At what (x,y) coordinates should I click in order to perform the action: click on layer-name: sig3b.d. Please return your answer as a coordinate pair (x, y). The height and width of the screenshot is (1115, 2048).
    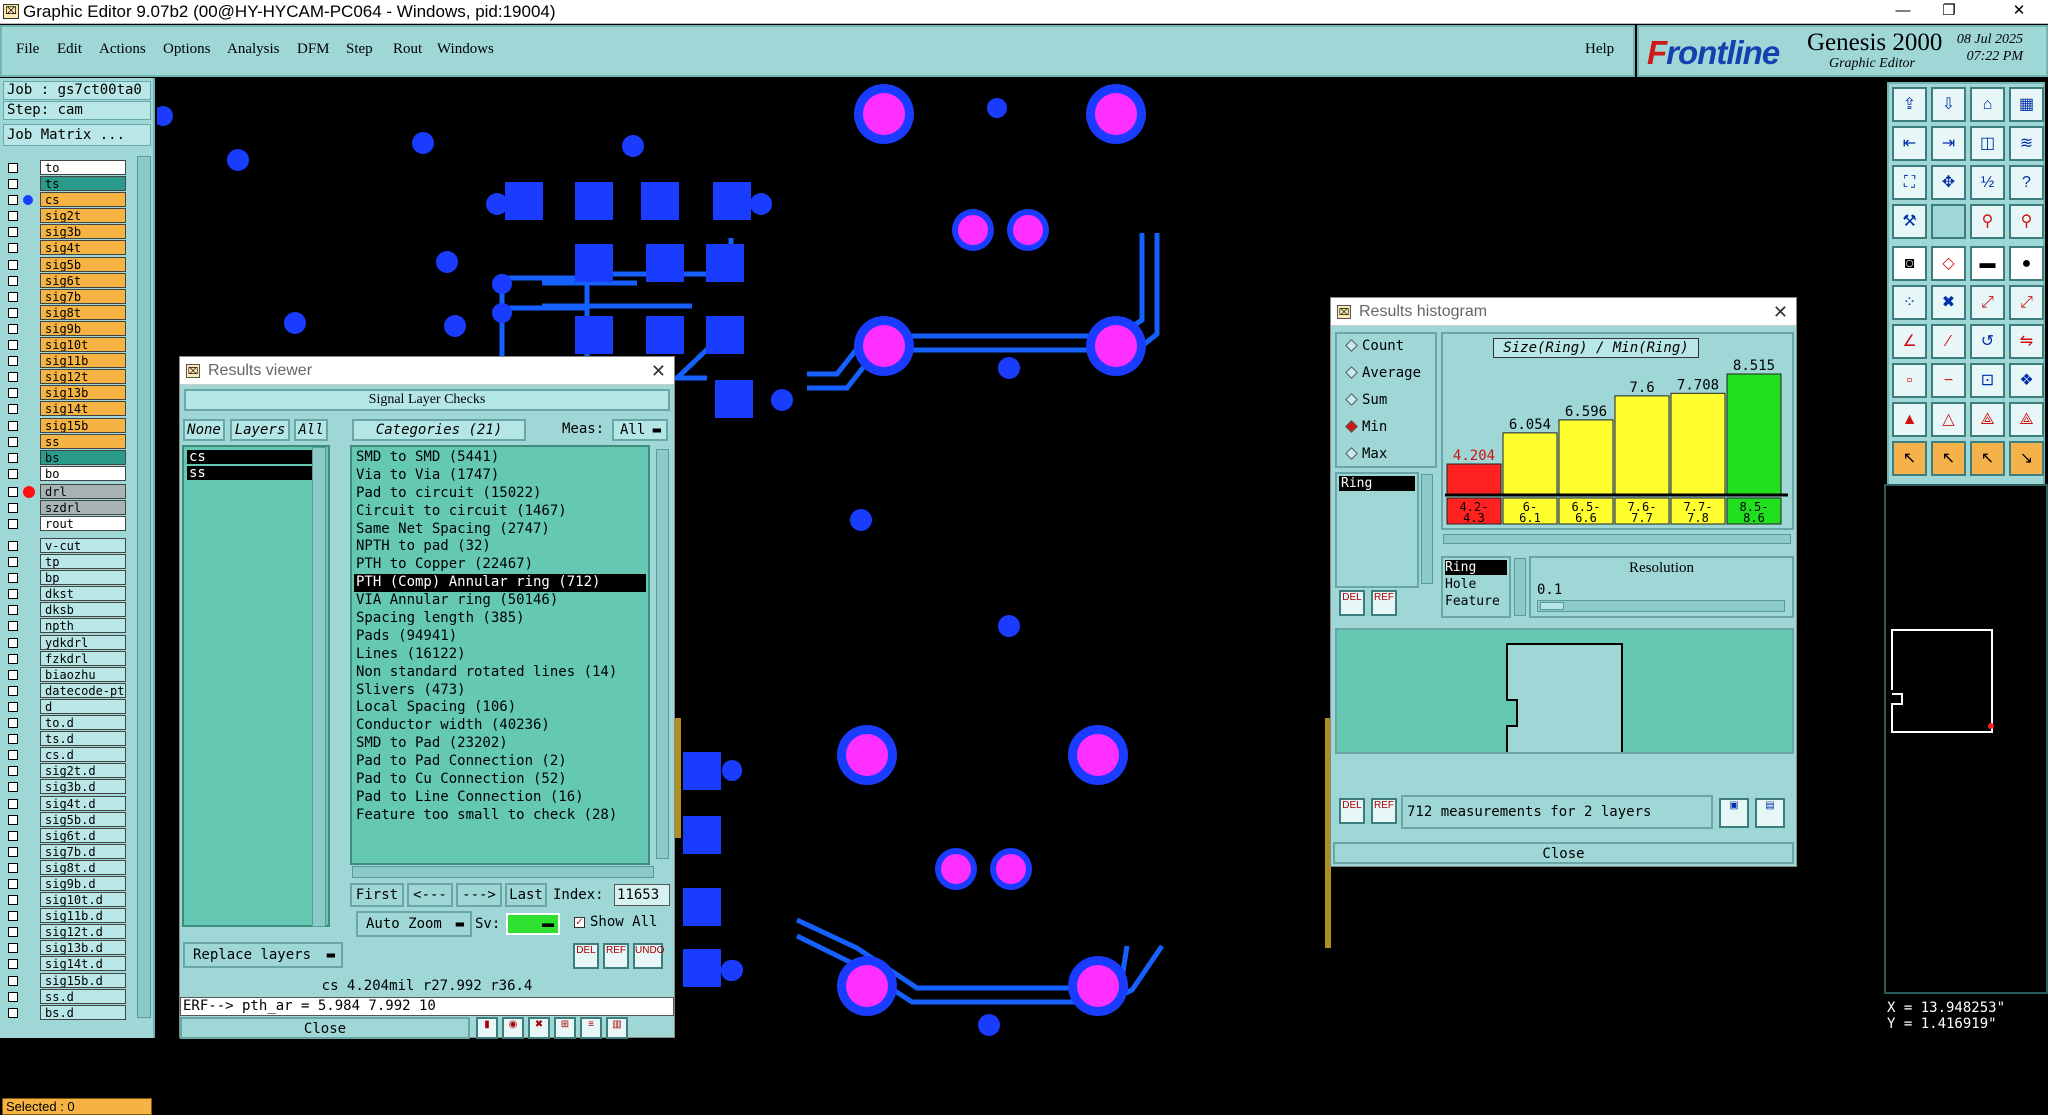
    Looking at the image, I should click on (83, 787).